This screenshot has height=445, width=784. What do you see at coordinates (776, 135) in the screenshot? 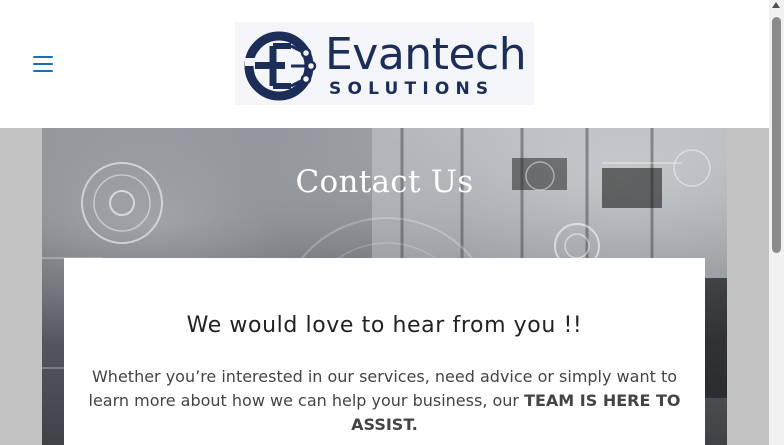
I see `scrollbar-thumb` at bounding box center [776, 135].